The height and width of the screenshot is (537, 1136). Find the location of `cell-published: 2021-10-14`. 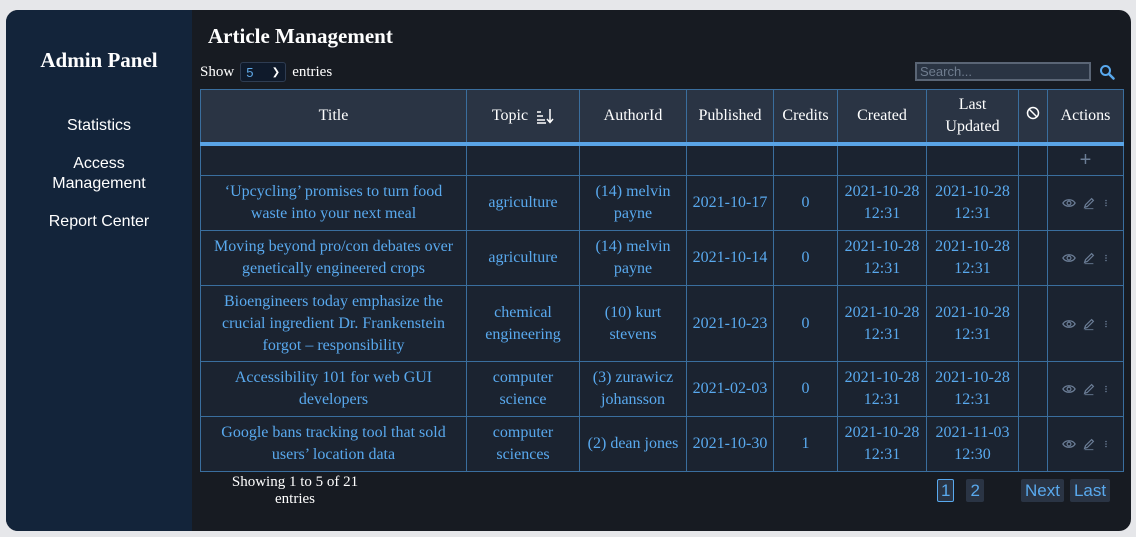

cell-published: 2021-10-14 is located at coordinates (730, 258).